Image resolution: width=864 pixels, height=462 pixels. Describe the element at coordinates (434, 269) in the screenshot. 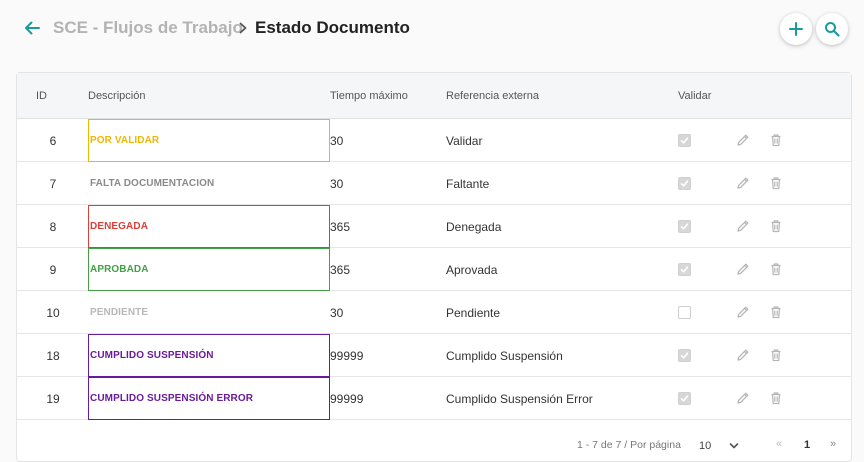

I see `table-row: 9 APROBADA 365 Aprovada` at that location.